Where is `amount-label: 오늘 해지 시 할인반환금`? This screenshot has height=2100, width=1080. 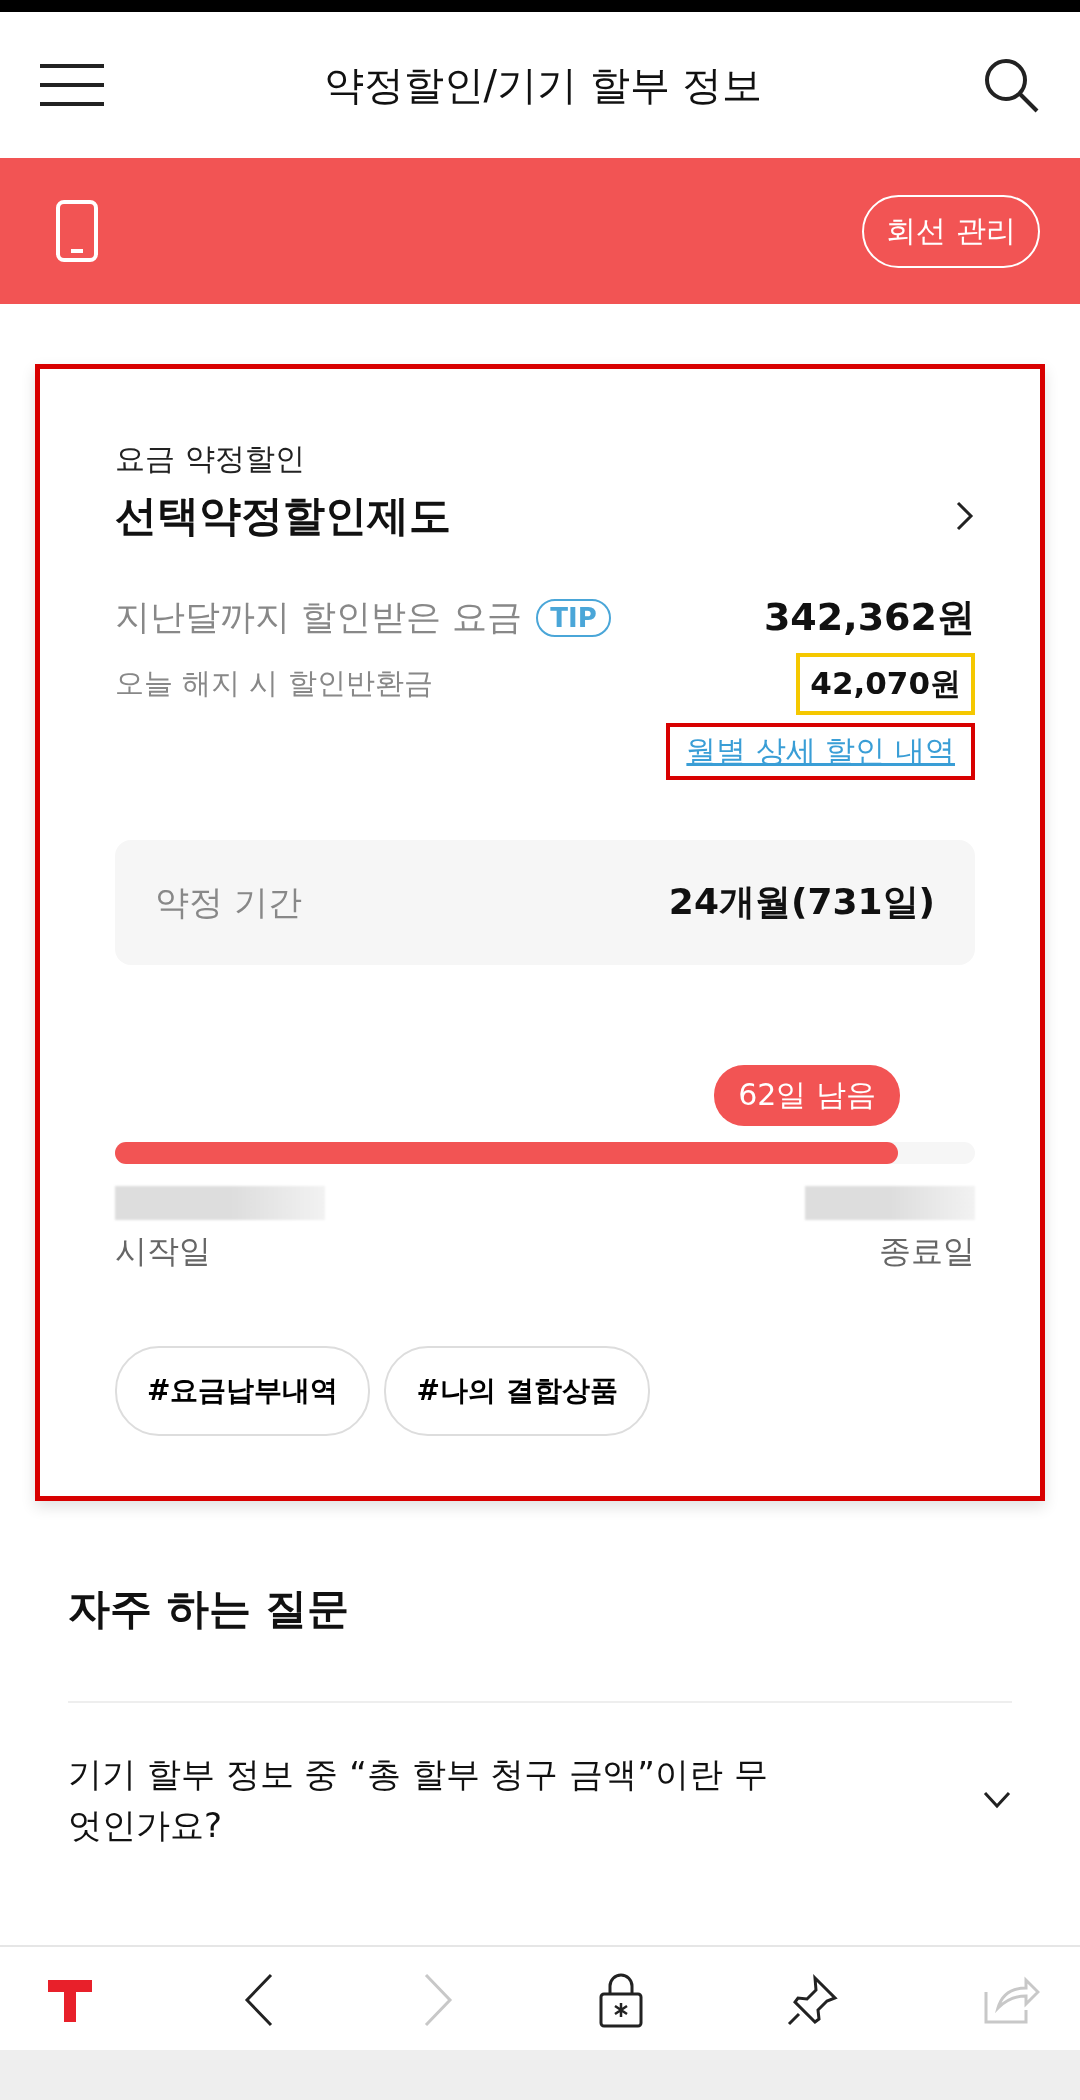
amount-label: 오늘 해지 시 할인반환금 is located at coordinates (274, 683).